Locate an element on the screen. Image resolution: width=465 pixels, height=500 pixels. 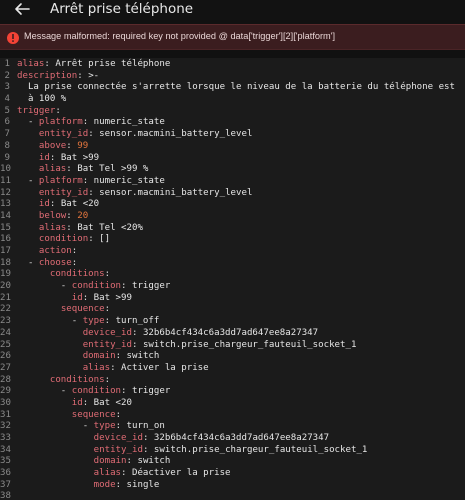
arrow-left-icon is located at coordinates (22, 9).